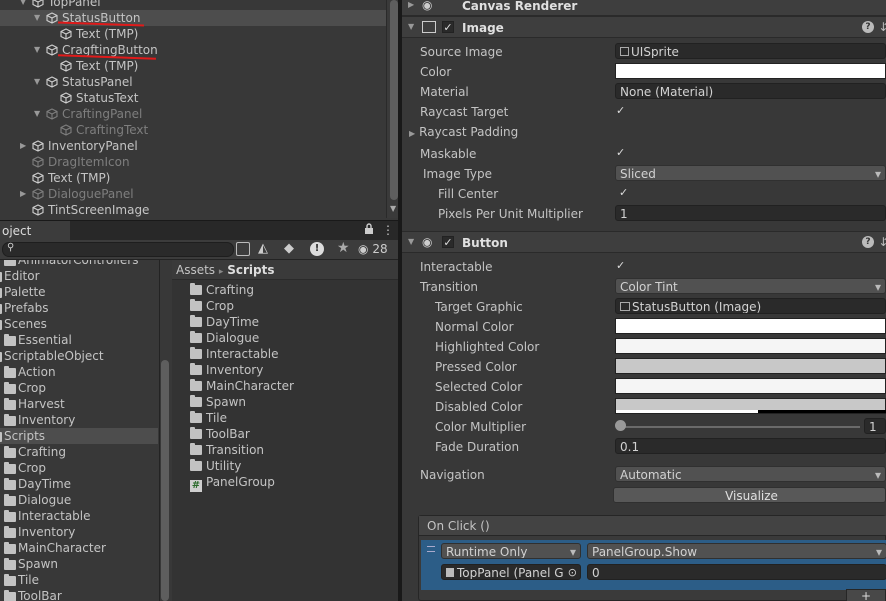 This screenshot has width=886, height=601. What do you see at coordinates (572, 572) in the screenshot?
I see `object-picker-icon: ⊙` at bounding box center [572, 572].